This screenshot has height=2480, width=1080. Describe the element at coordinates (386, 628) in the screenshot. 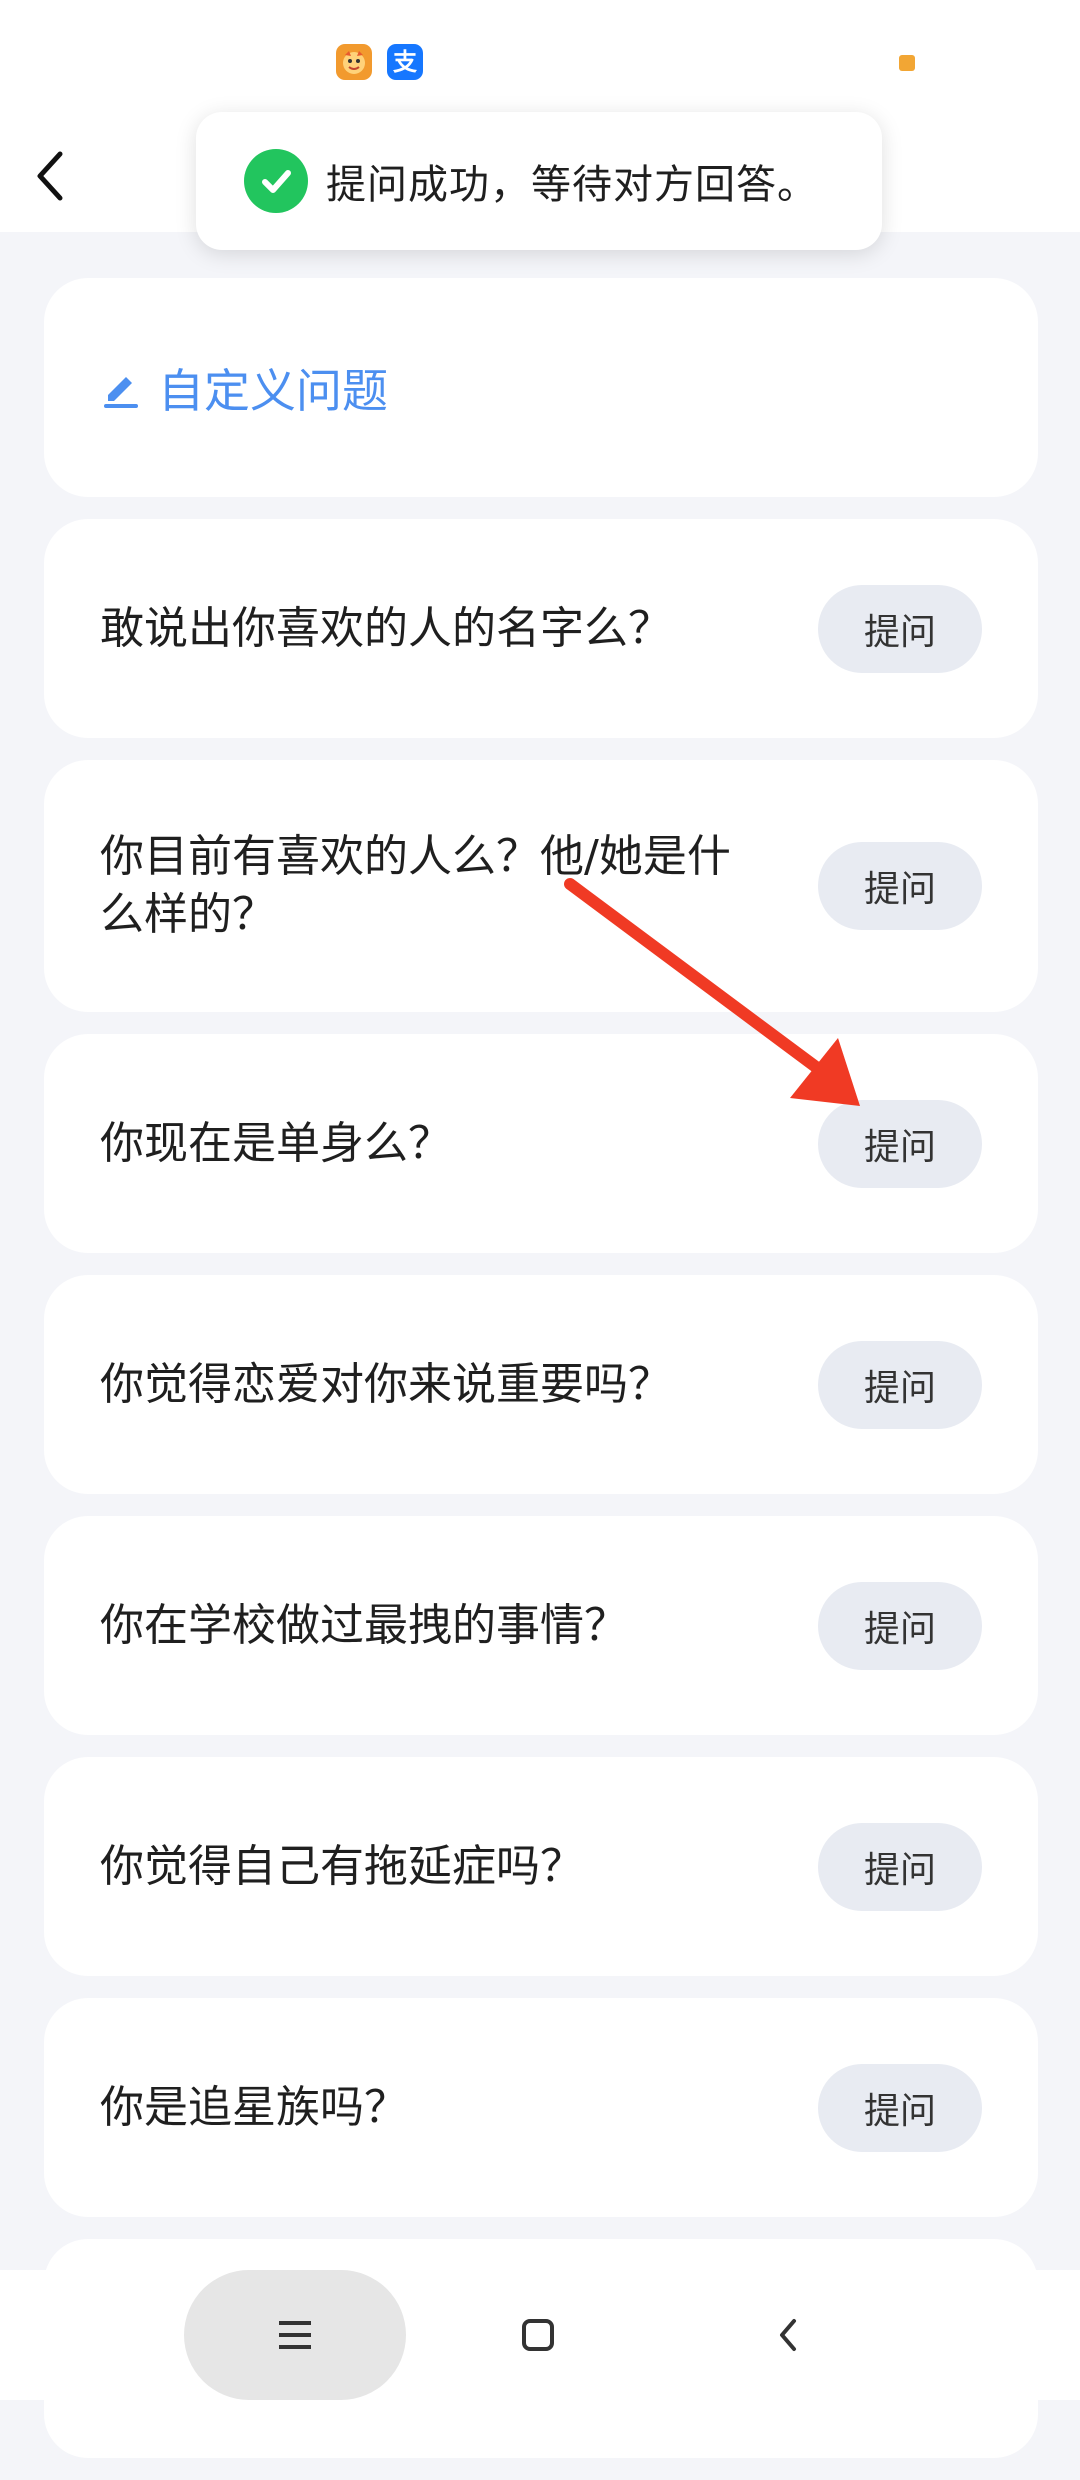

I see `question-text: 敢说出你喜欢的人的名字么？` at that location.